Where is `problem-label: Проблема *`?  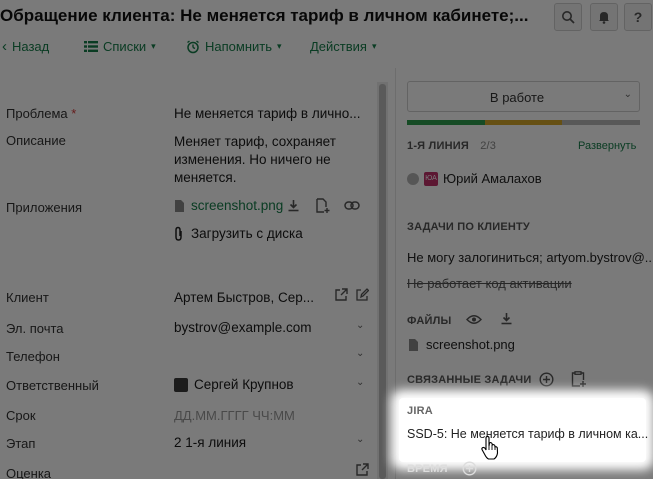 problem-label: Проблема * is located at coordinates (41, 113).